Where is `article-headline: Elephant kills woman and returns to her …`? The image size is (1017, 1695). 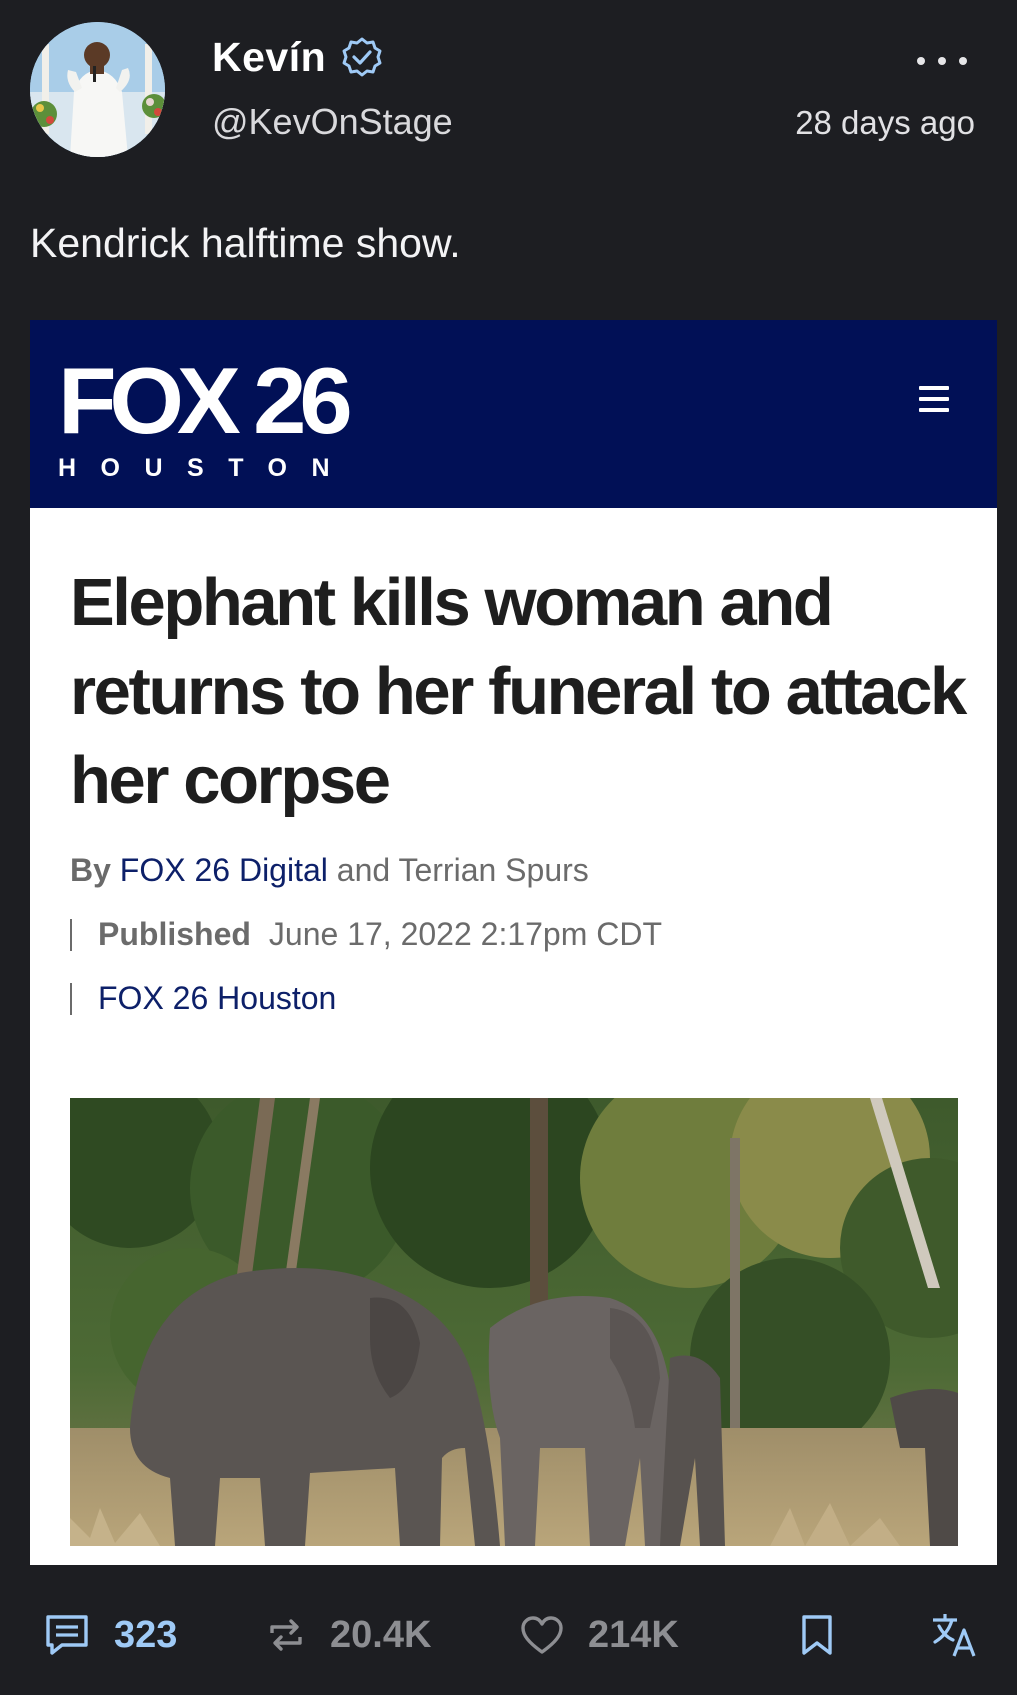 article-headline: Elephant kills woman and returns to her … is located at coordinates (518, 691).